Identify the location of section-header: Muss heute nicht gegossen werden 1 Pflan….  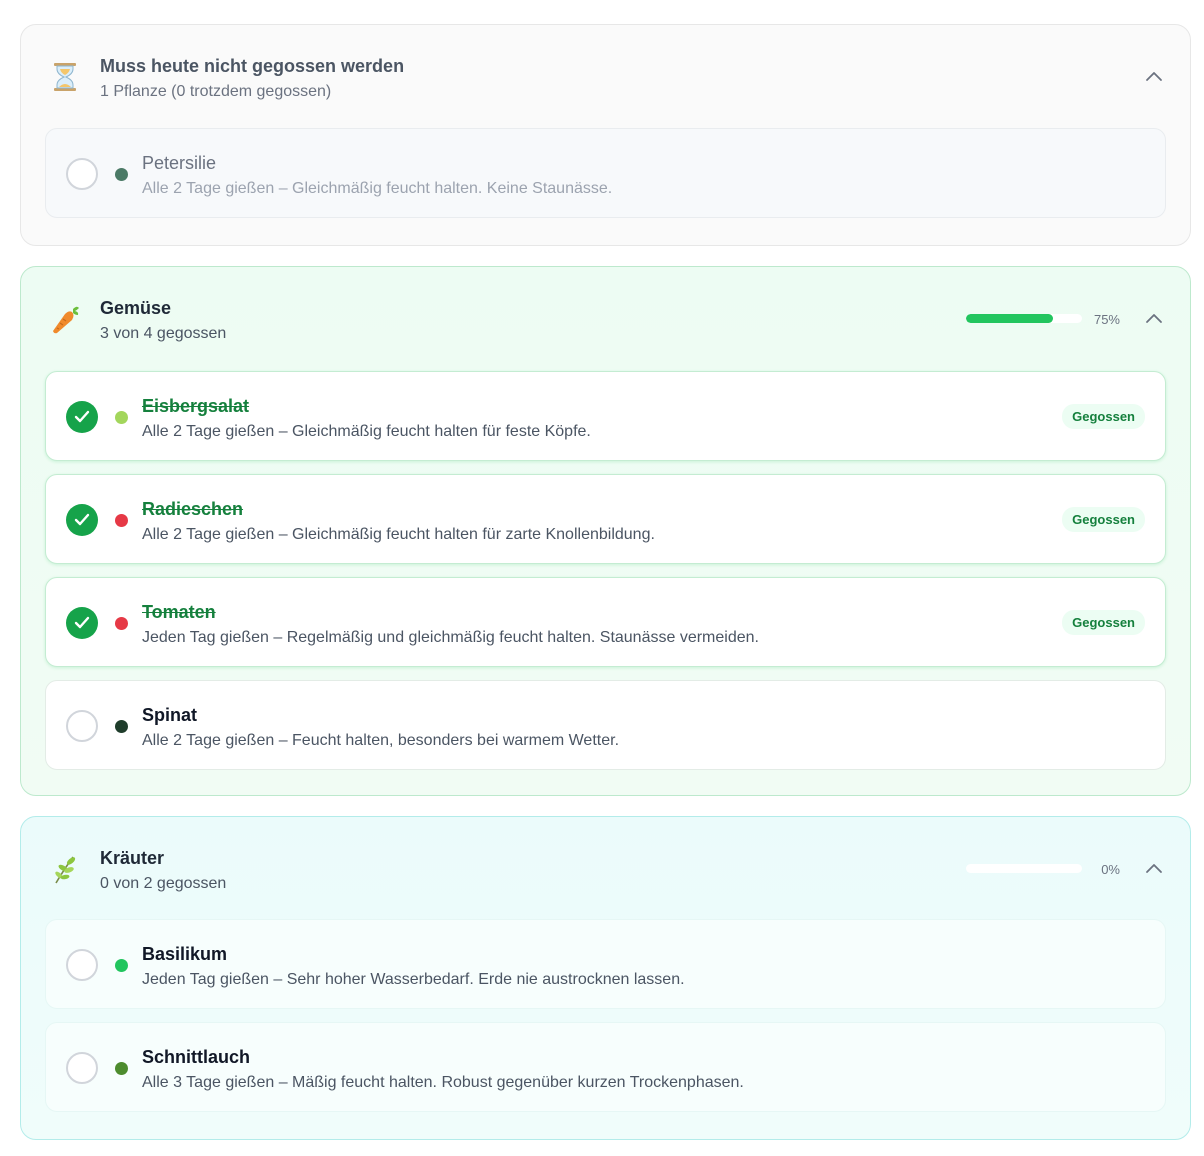
(605, 75).